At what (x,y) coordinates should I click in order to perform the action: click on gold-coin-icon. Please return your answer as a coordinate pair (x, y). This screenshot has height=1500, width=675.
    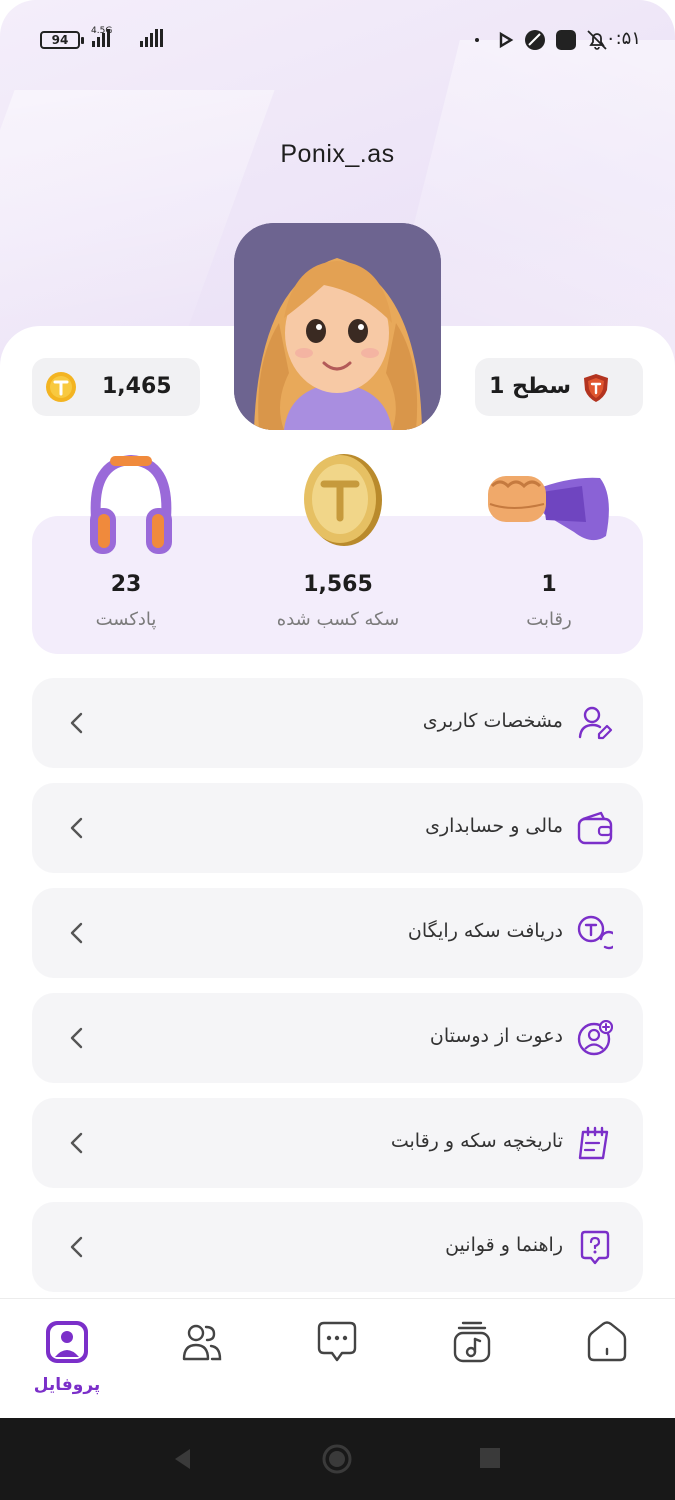
    Looking at the image, I should click on (343, 500).